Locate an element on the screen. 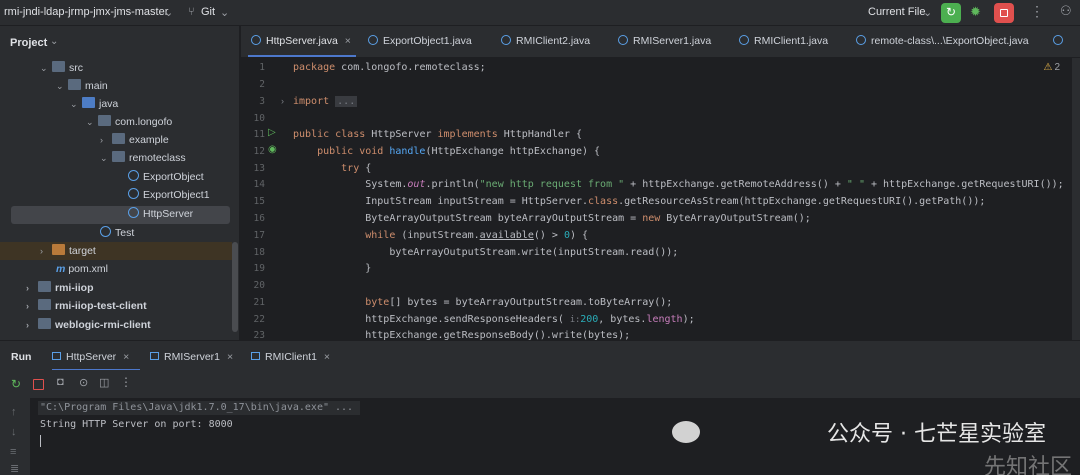 The width and height of the screenshot is (1080, 475). tab-exportobject1: ExportObject1.java is located at coordinates (420, 41).